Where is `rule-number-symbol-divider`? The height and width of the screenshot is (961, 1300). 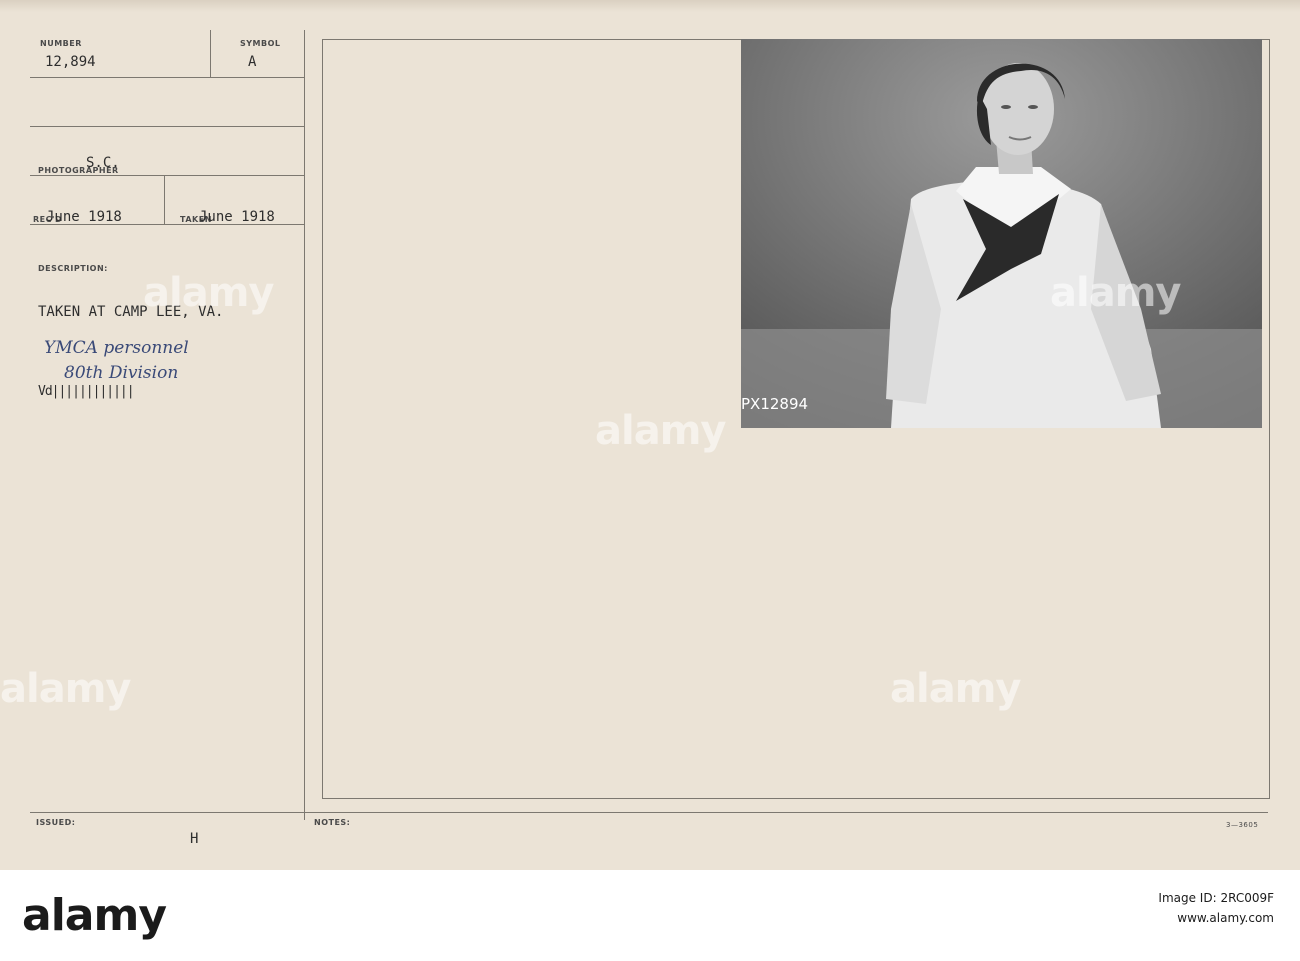 rule-number-symbol-divider is located at coordinates (210, 53).